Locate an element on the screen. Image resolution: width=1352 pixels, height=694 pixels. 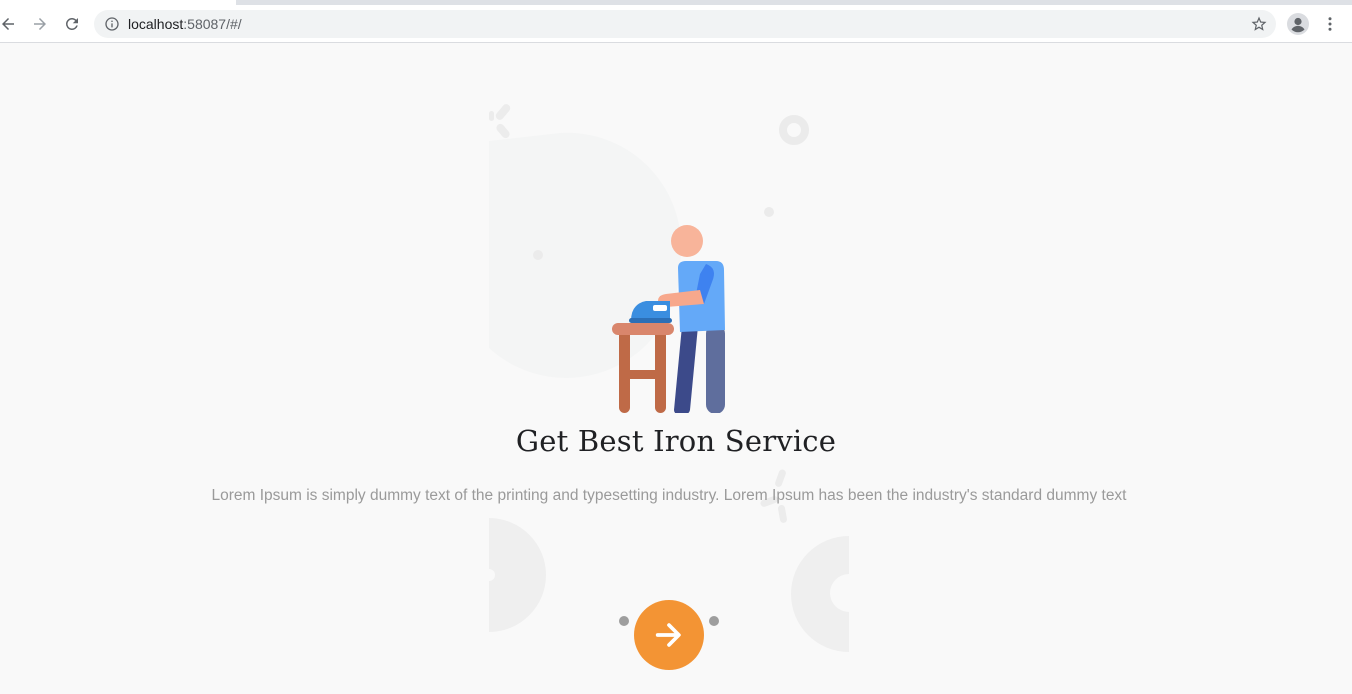
browser-toolbar: localhost:58087/#/ is located at coordinates (676, 24).